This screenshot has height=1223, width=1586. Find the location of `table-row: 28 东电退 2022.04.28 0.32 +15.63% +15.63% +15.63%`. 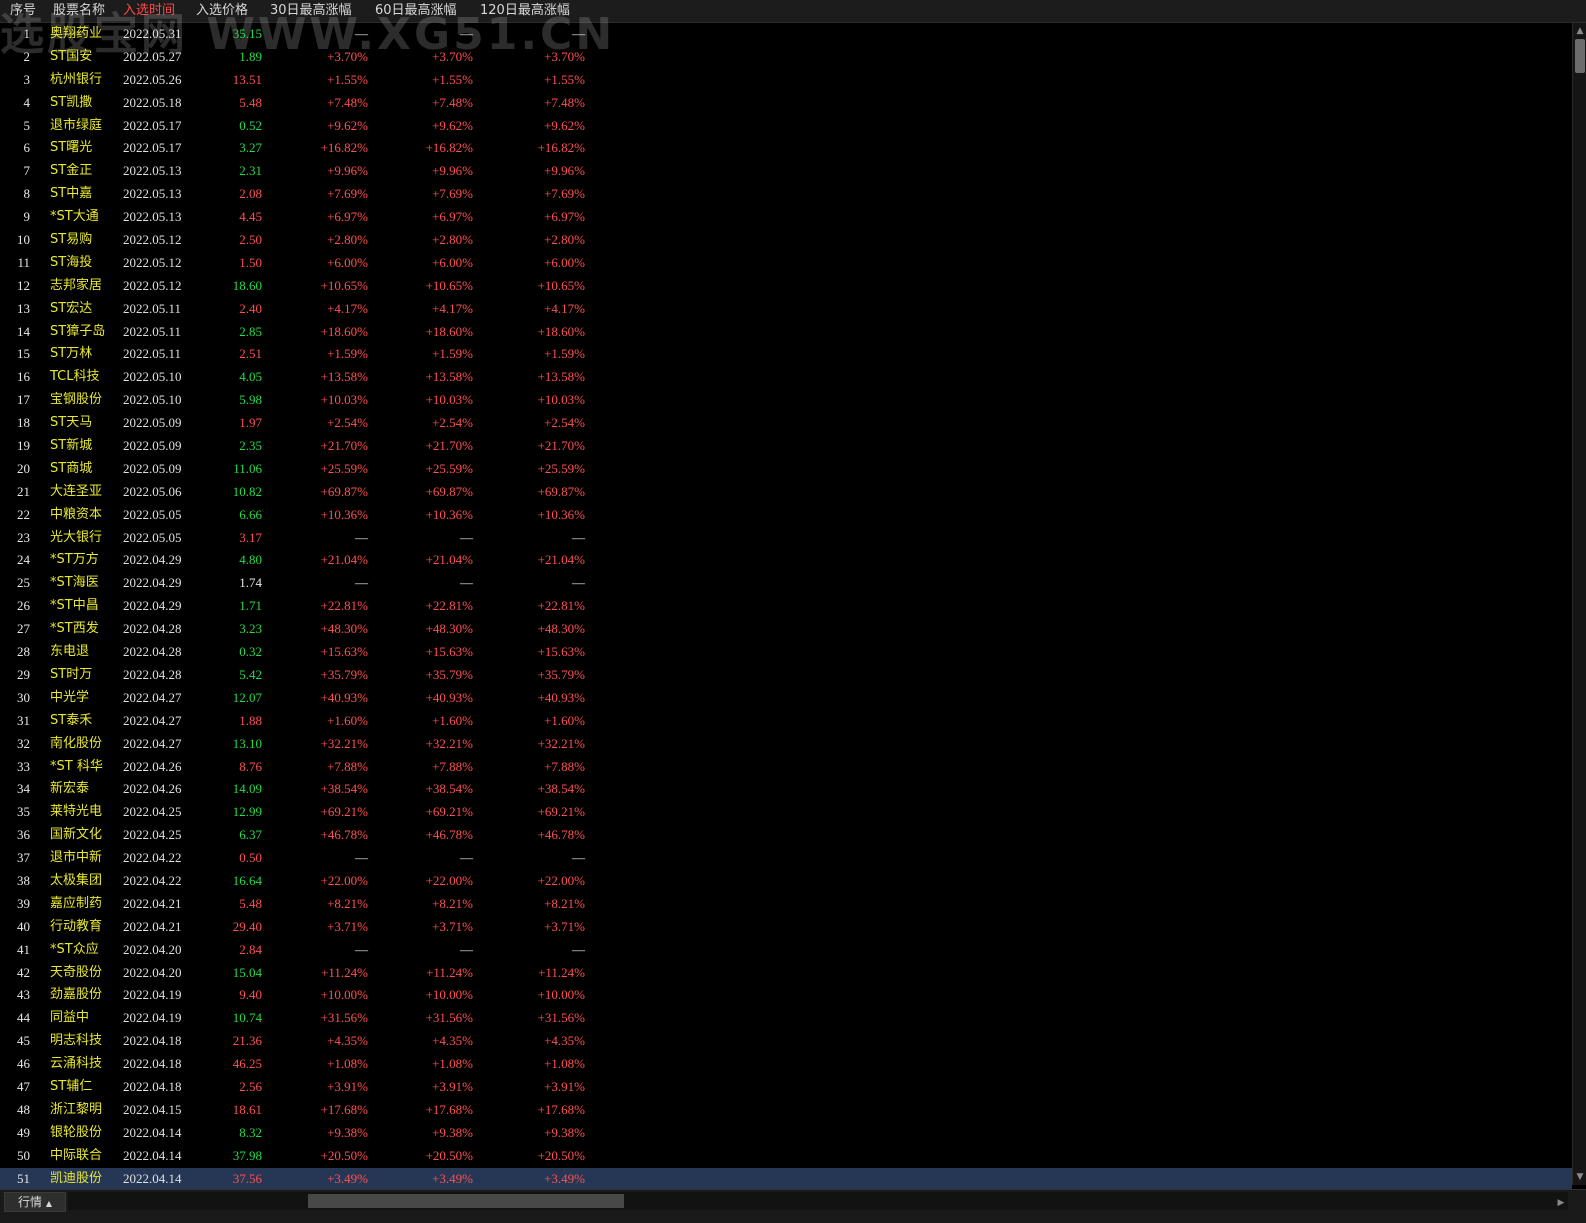

table-row: 28 东电退 2022.04.28 0.32 +15.63% +15.63% +15.63% is located at coordinates (786, 652).